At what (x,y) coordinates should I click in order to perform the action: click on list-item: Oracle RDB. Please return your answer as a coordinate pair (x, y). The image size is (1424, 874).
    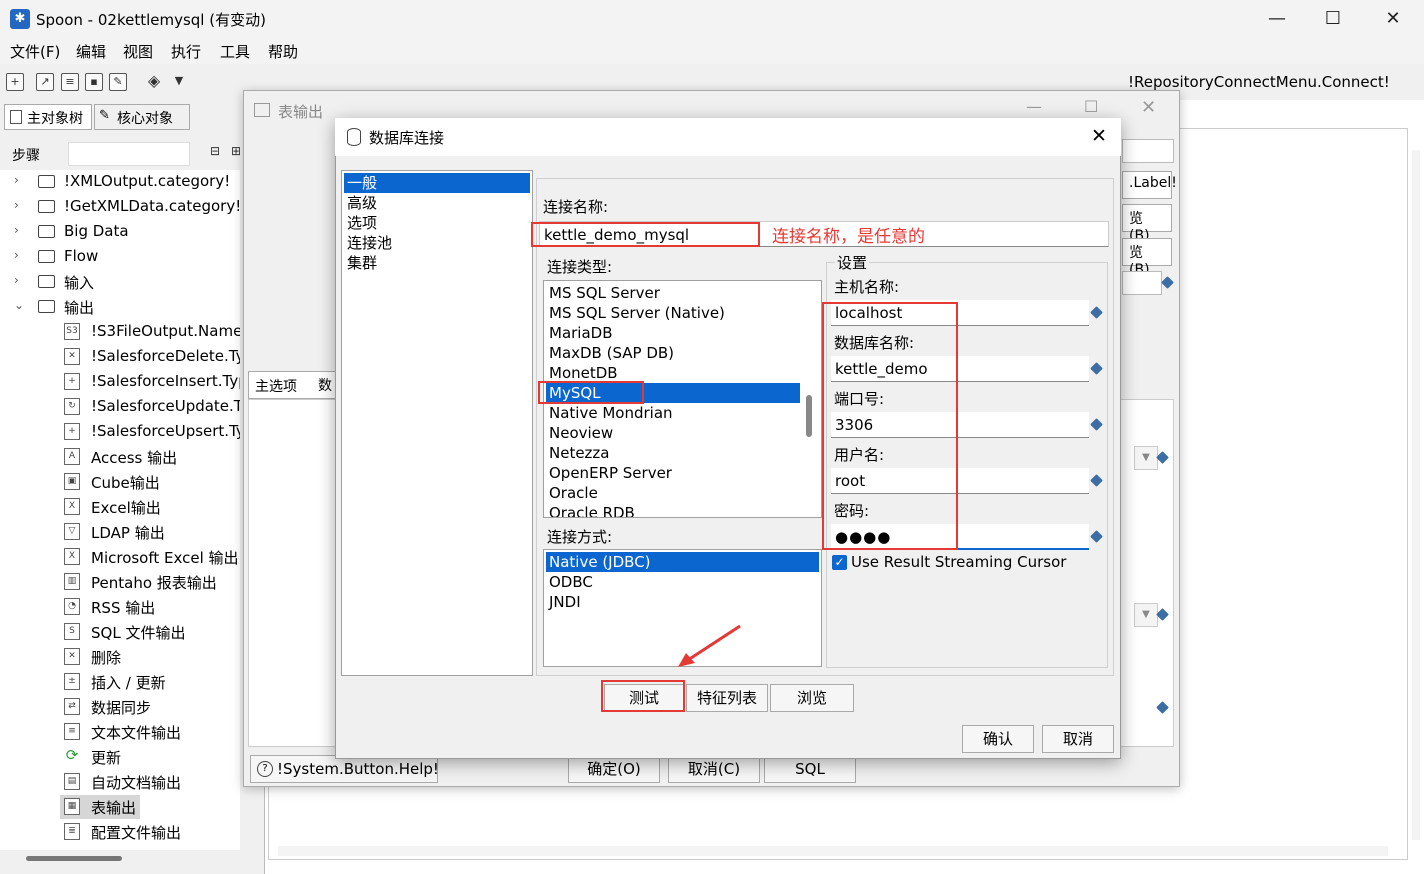
    Looking at the image, I should click on (590, 510).